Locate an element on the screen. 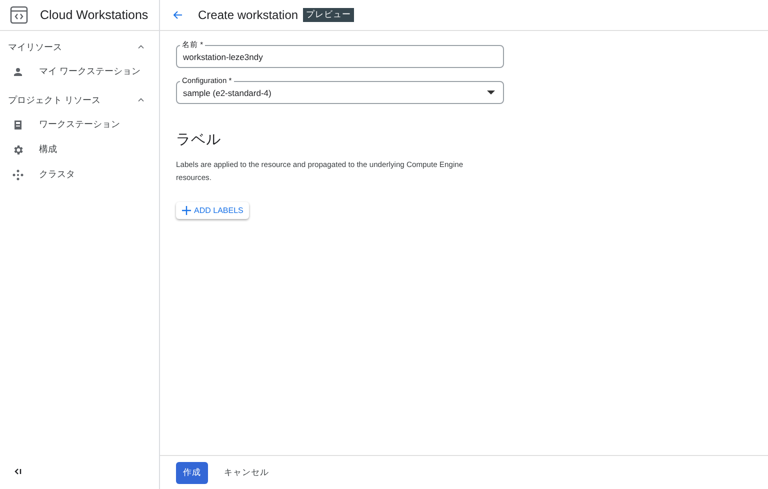 The image size is (768, 489). sidebar-item: クラスタ is located at coordinates (79, 174).